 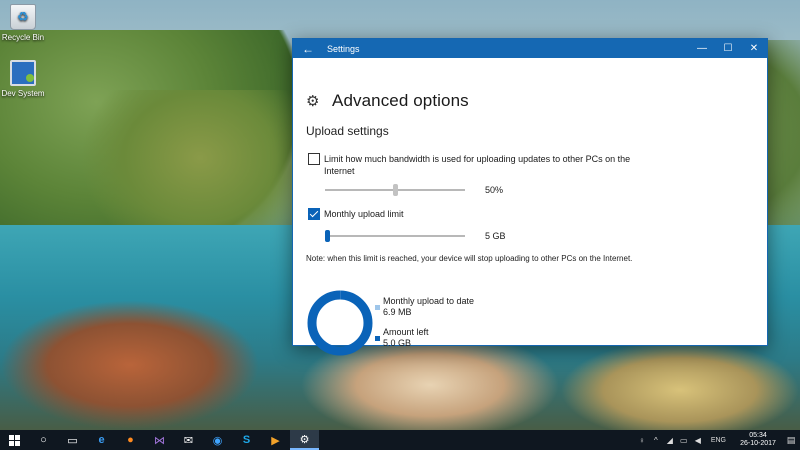 I want to click on upload-usage-donut, so click(x=340, y=323).